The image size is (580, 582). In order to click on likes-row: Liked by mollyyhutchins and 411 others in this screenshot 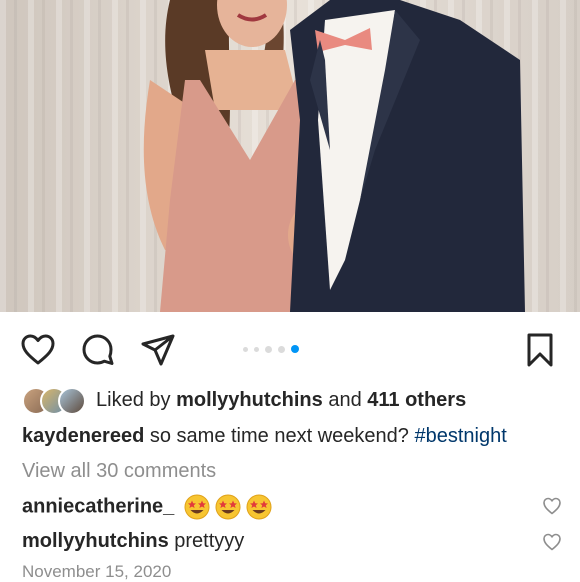, I will do `click(244, 400)`.